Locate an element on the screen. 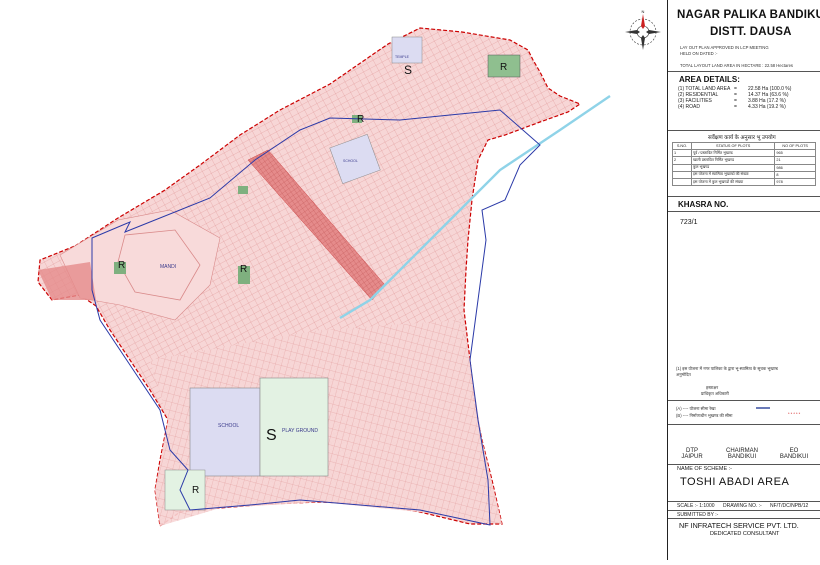 The width and height of the screenshot is (820, 565). consultant-label: DEDICATED CONSULTANT is located at coordinates (745, 534).